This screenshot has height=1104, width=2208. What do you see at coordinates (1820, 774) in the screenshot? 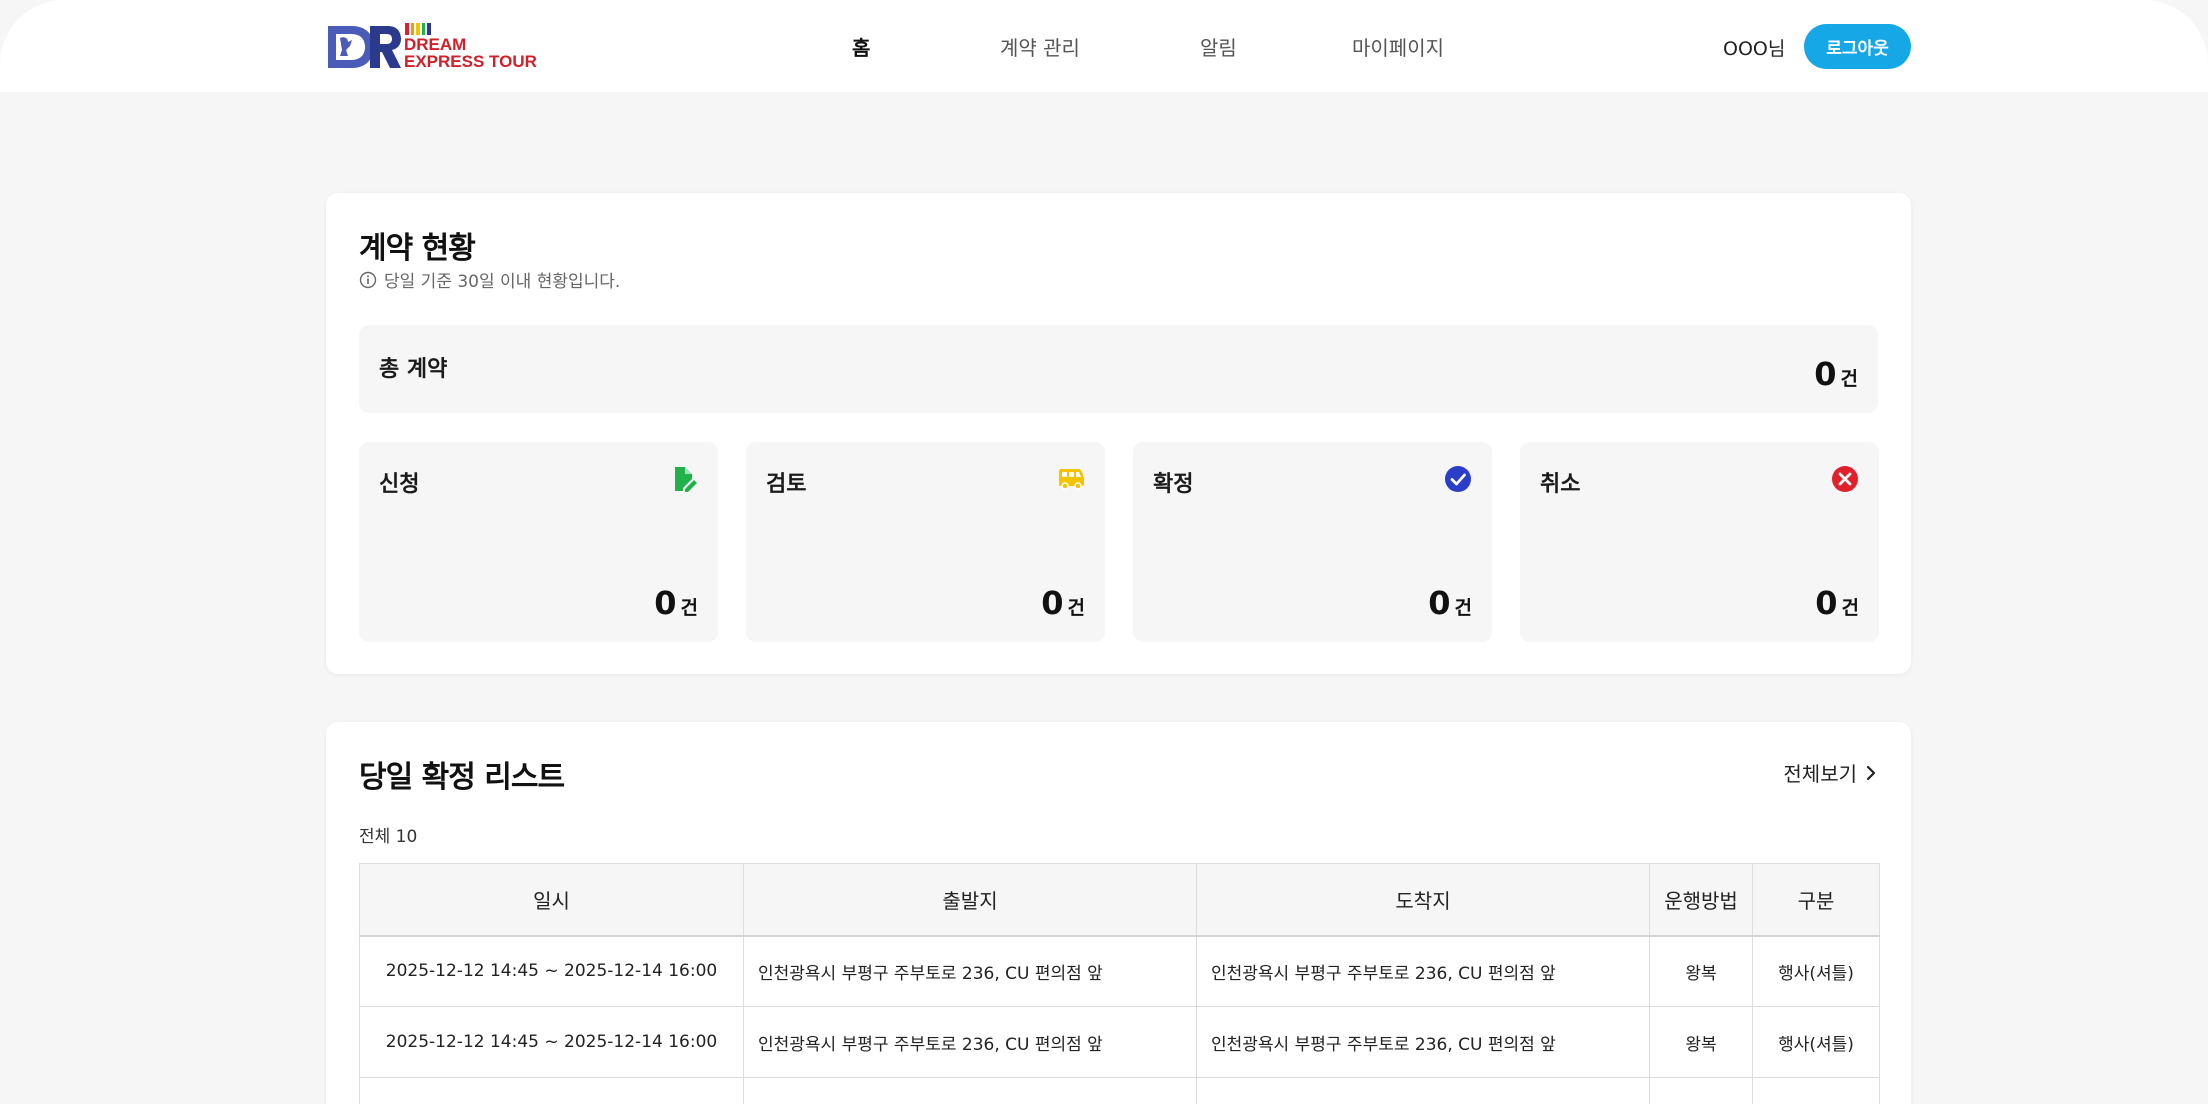
I see `view-all-label: 전체보기` at bounding box center [1820, 774].